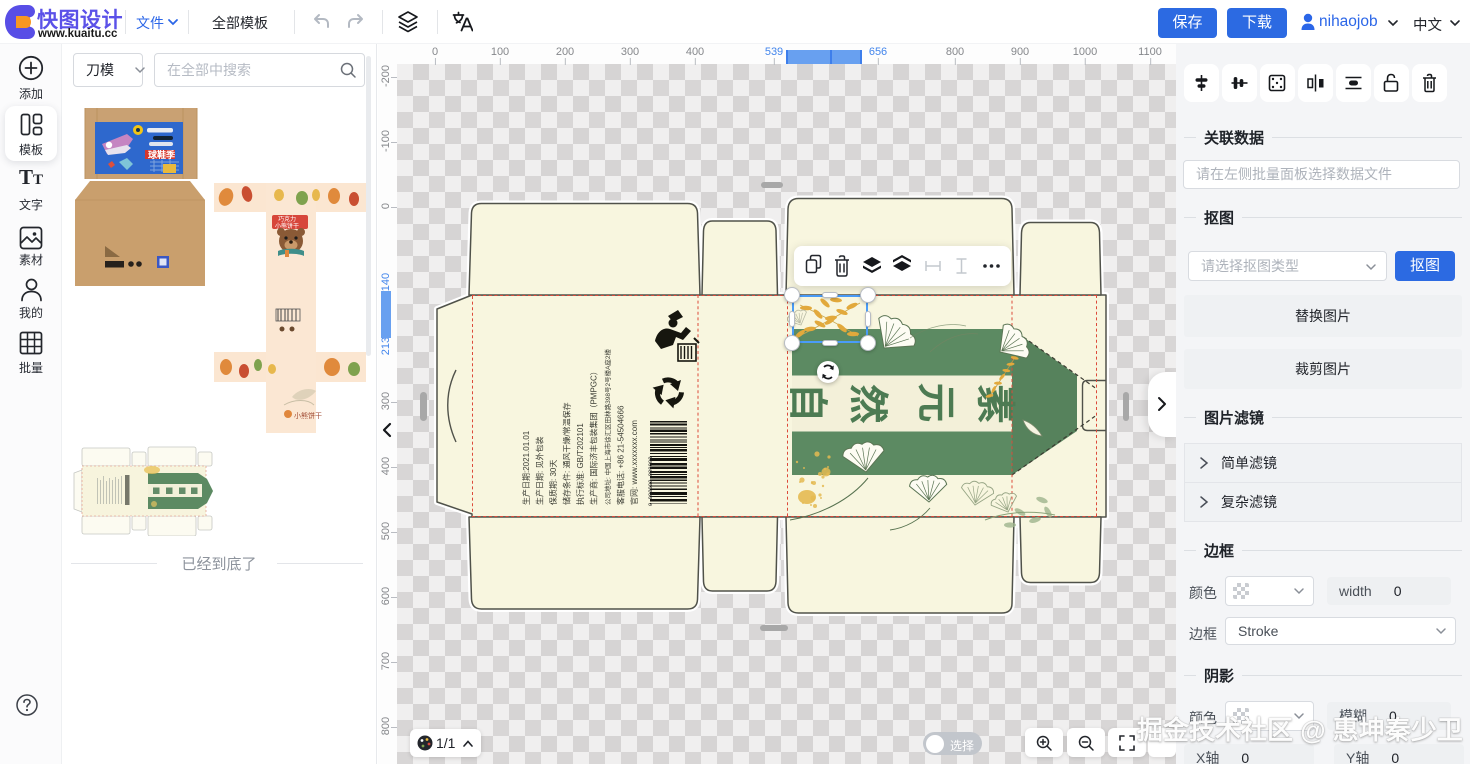 The image size is (1470, 764). Describe the element at coordinates (162, 154) in the screenshot. I see `svg-text: 球鞋季` at that location.